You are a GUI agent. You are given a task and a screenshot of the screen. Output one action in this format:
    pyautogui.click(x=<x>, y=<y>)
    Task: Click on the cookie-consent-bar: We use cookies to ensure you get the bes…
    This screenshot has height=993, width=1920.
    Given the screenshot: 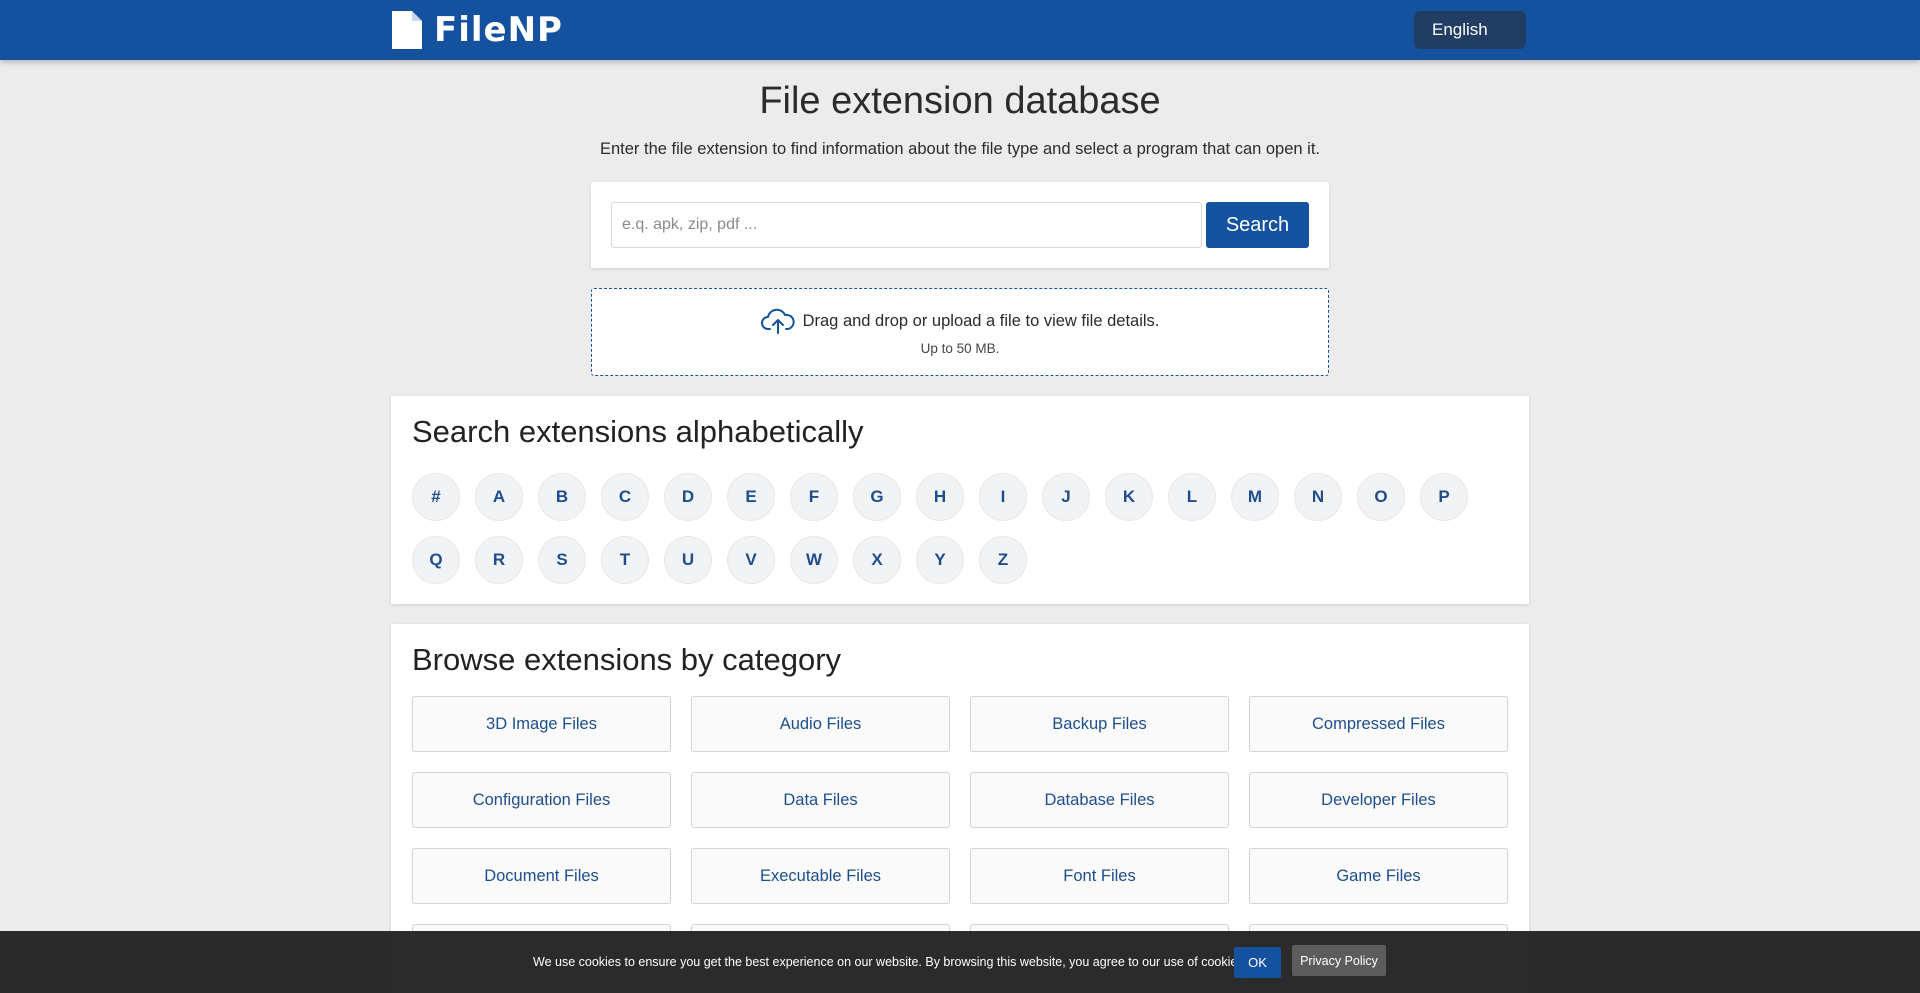 What is the action you would take?
    pyautogui.click(x=960, y=962)
    